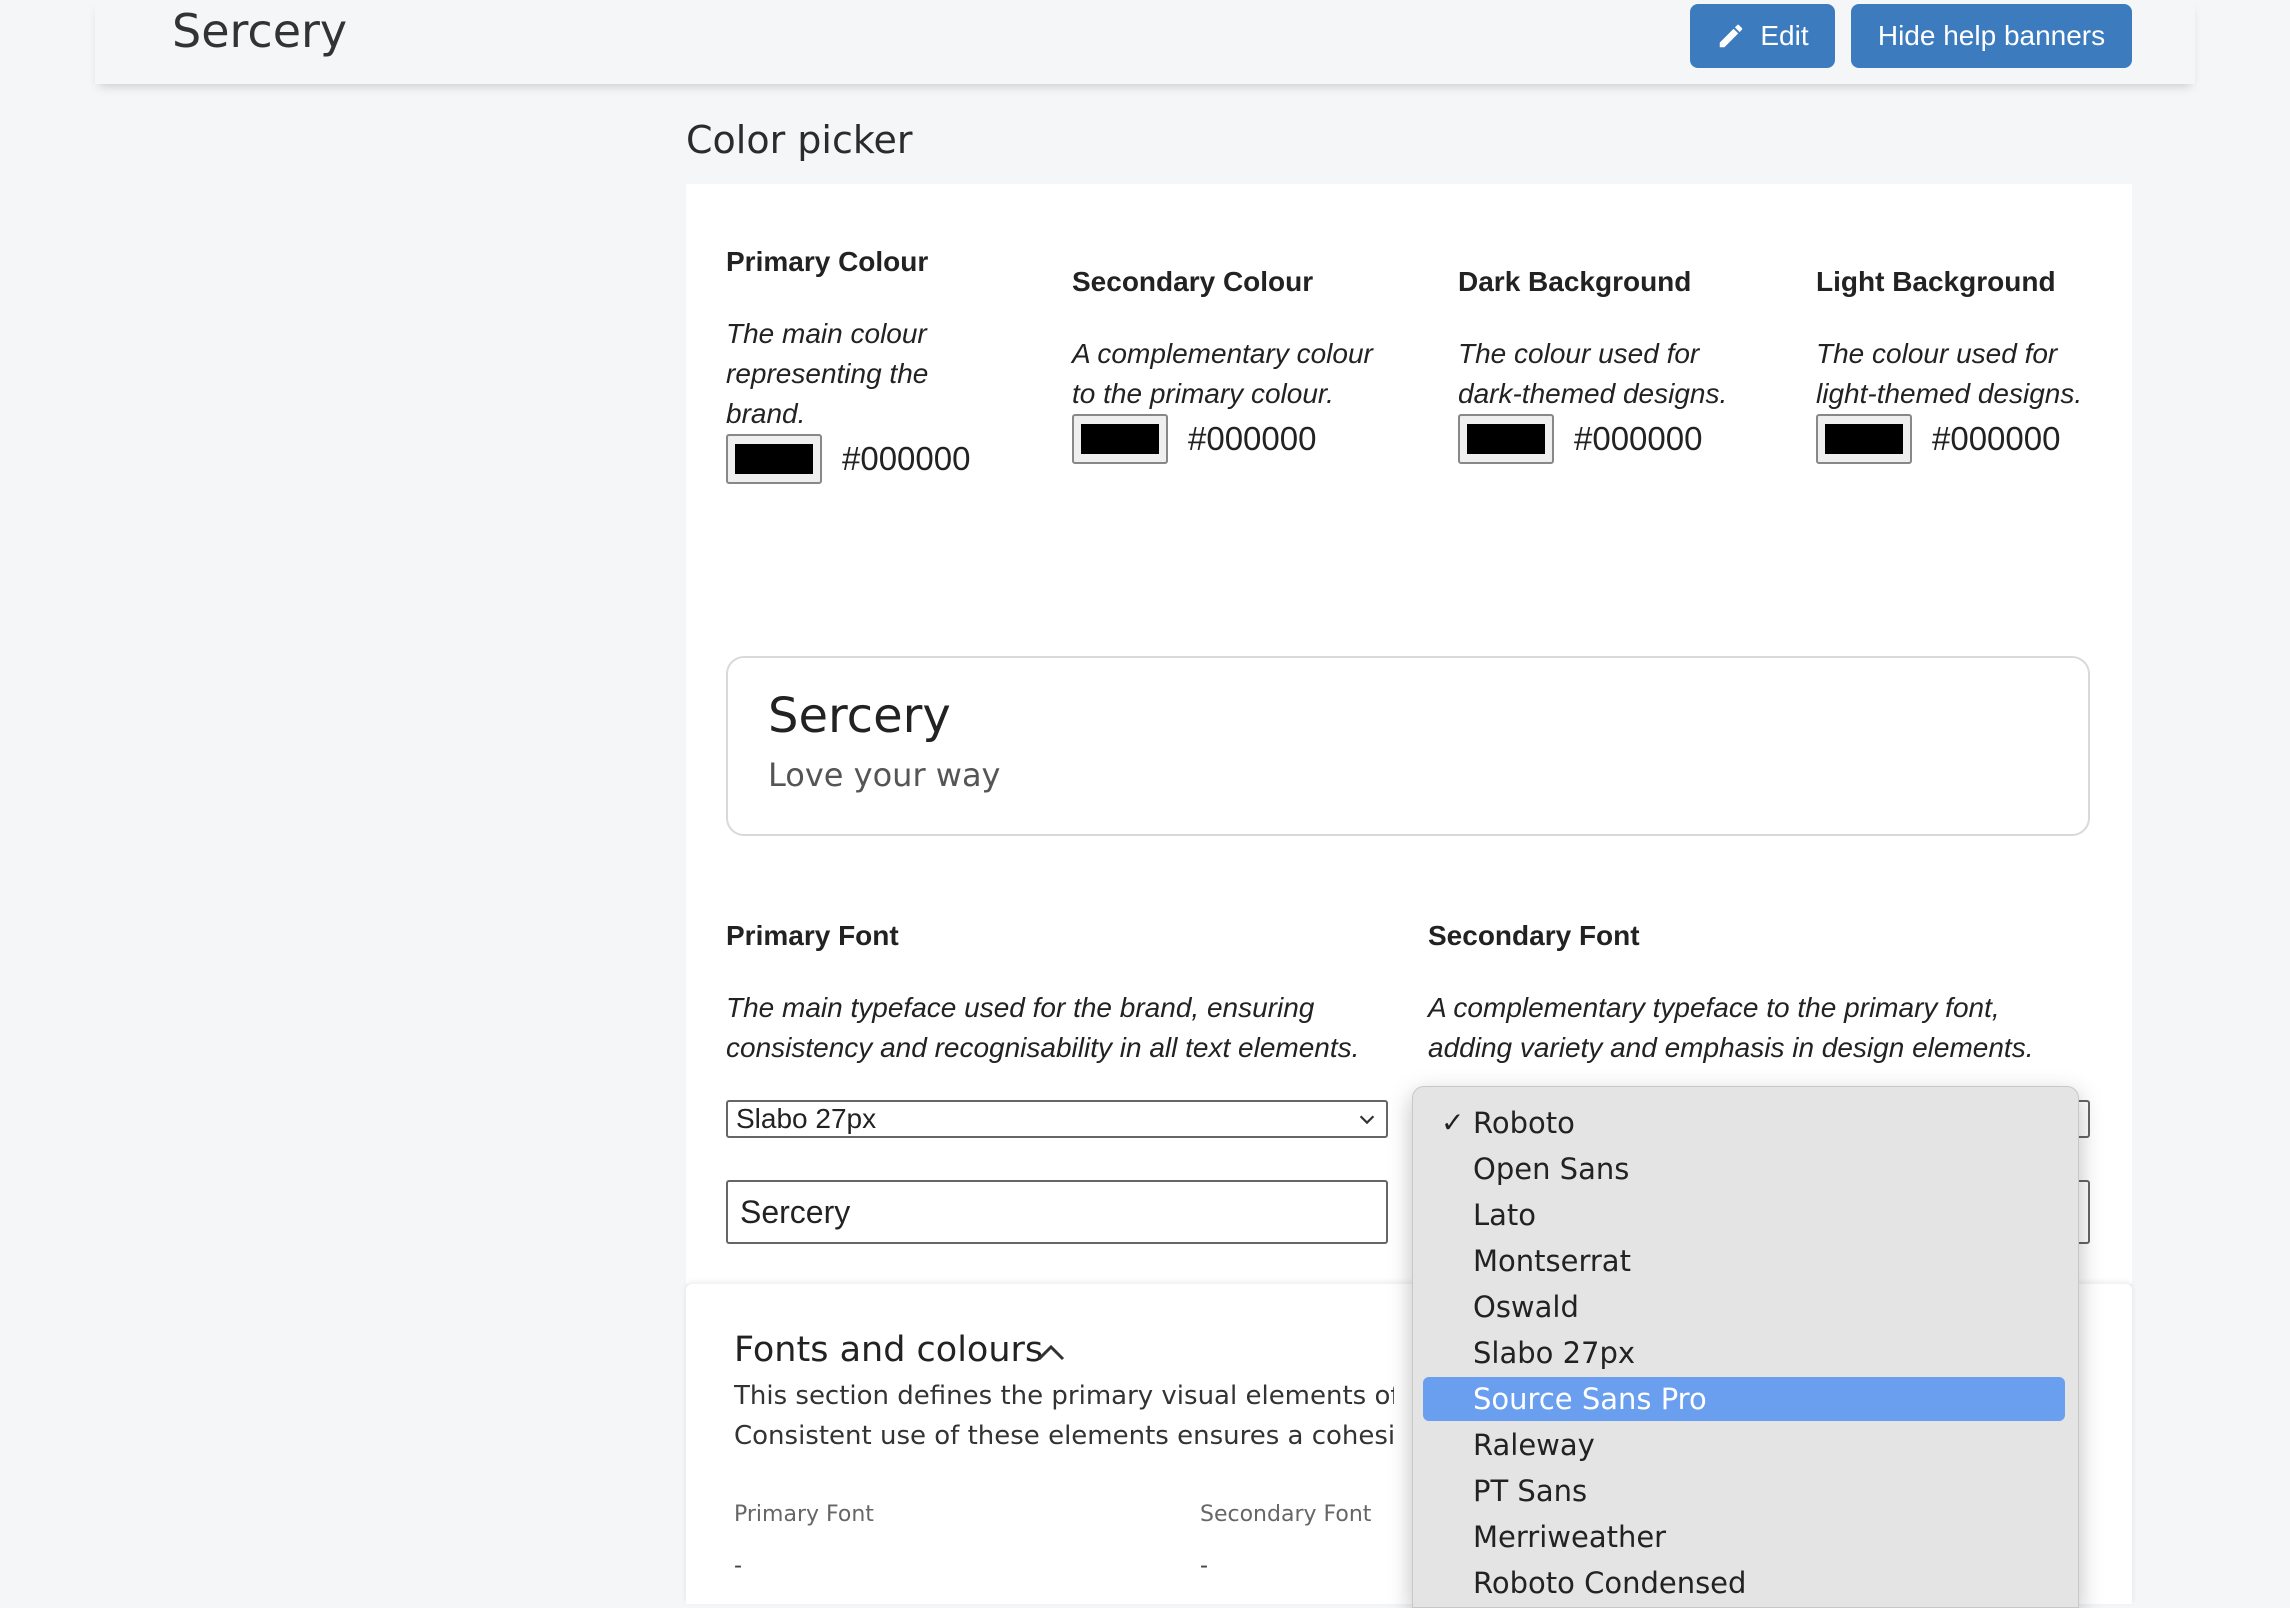 Image resolution: width=2290 pixels, height=1608 pixels. Describe the element at coordinates (1120, 439) in the screenshot. I see `secondary-colour-swatch` at that location.